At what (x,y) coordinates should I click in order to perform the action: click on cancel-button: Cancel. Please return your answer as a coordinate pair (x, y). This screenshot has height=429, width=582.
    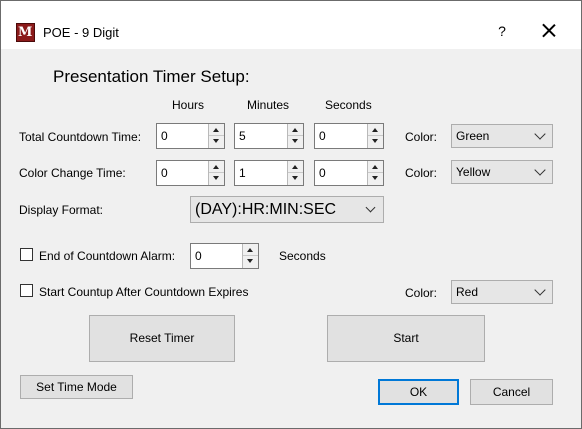
    Looking at the image, I should click on (511, 392).